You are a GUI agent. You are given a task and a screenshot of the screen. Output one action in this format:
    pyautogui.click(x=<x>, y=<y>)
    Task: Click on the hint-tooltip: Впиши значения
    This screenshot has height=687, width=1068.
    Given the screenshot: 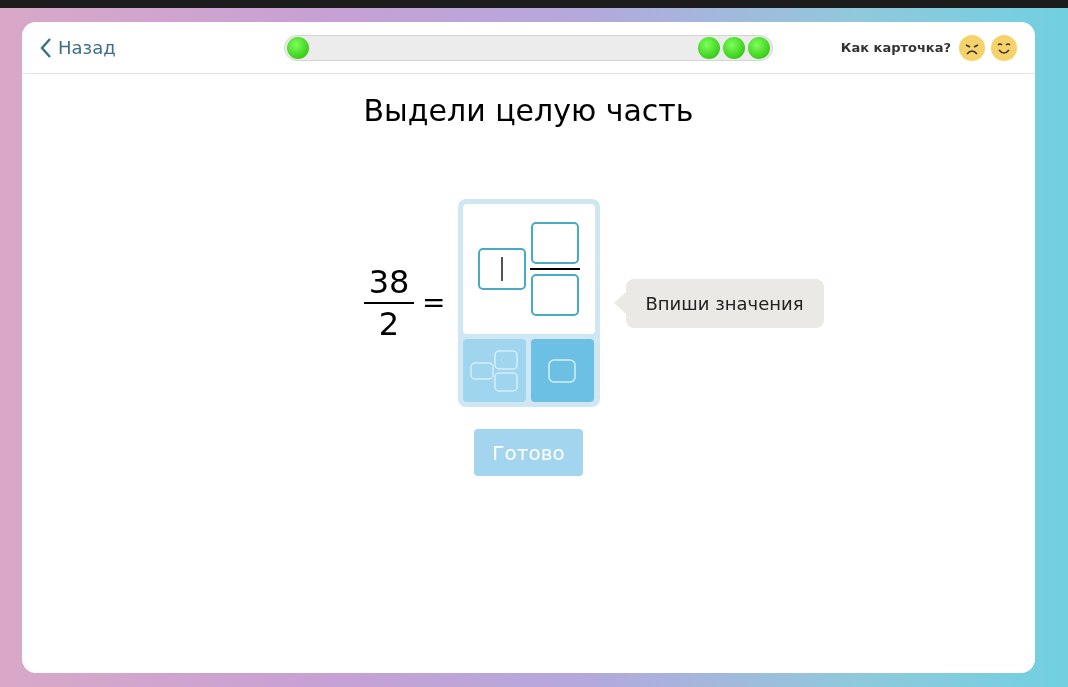 What is the action you would take?
    pyautogui.click(x=724, y=303)
    